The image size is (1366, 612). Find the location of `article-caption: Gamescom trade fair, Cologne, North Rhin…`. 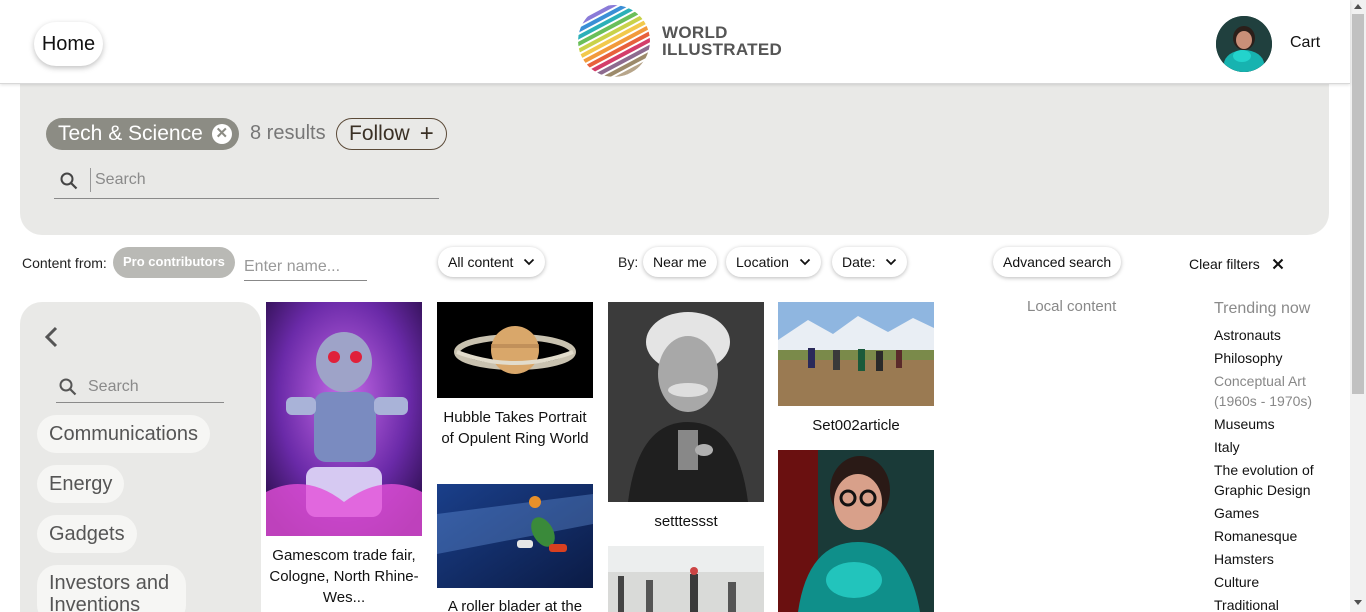

article-caption: Gamescom trade fair, Cologne, North Rhin… is located at coordinates (344, 576).